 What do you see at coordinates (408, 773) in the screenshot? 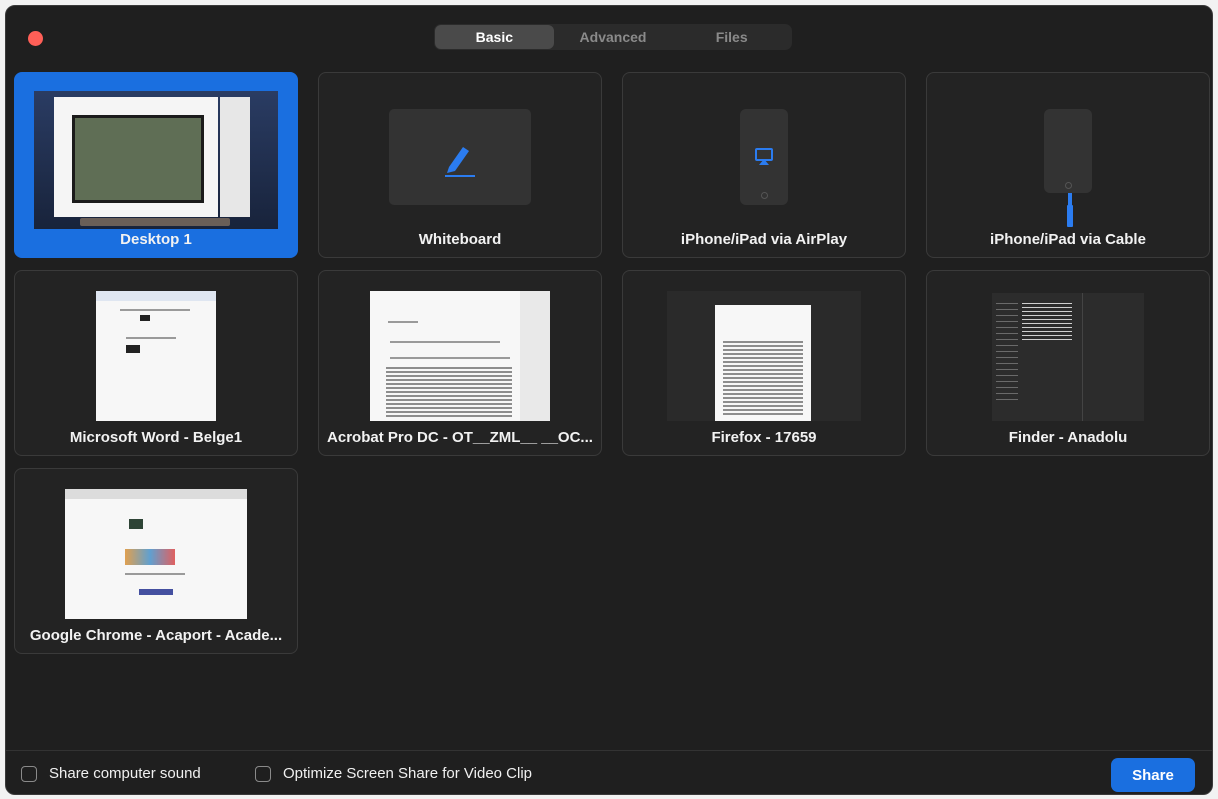
I see `optimize-video-label: Optimize Screen Share for Video Clip` at bounding box center [408, 773].